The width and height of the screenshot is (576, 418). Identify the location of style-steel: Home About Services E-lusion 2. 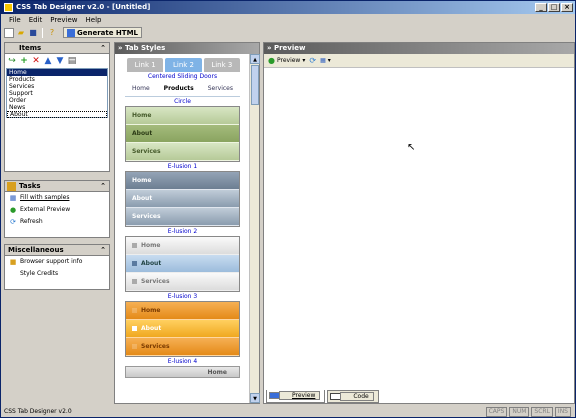
(182, 203).